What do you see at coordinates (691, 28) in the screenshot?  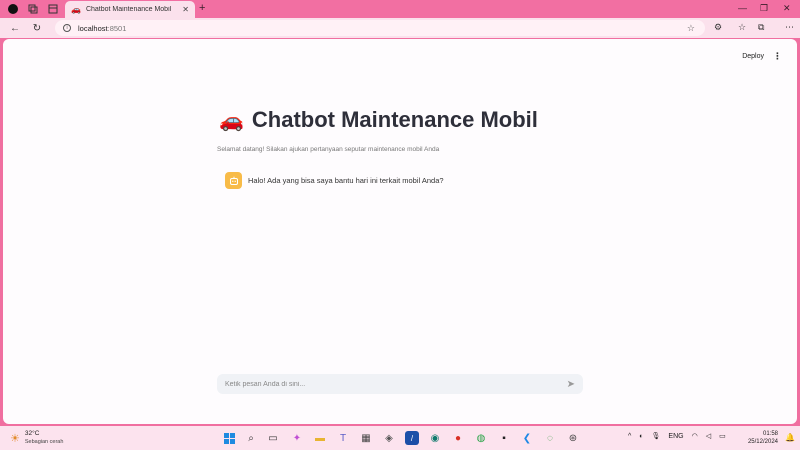 I see `favorite-star-icon: ☆` at bounding box center [691, 28].